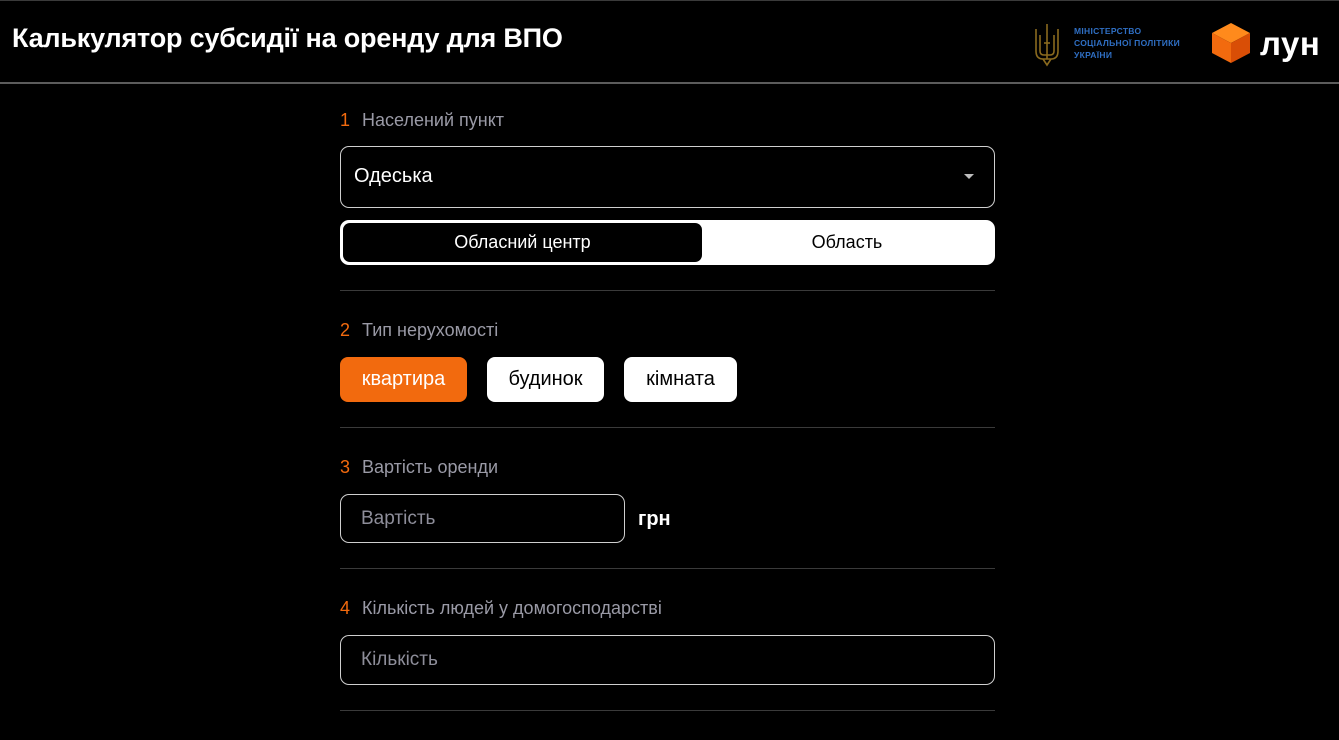  Describe the element at coordinates (667, 660) in the screenshot. I see `household-size-input: Кількість` at that location.